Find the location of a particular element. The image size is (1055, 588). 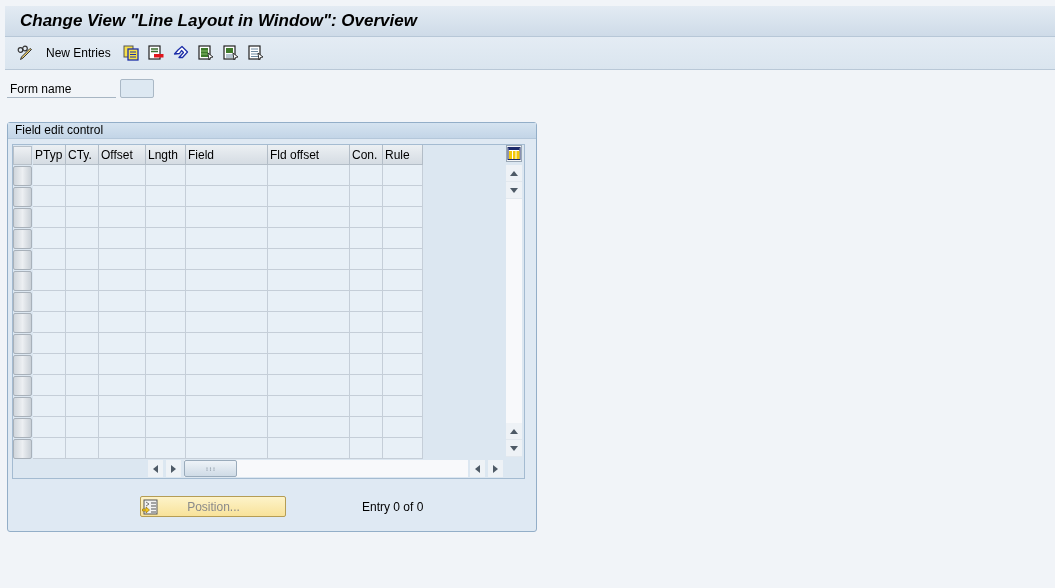

form-name-field is located at coordinates (137, 88).